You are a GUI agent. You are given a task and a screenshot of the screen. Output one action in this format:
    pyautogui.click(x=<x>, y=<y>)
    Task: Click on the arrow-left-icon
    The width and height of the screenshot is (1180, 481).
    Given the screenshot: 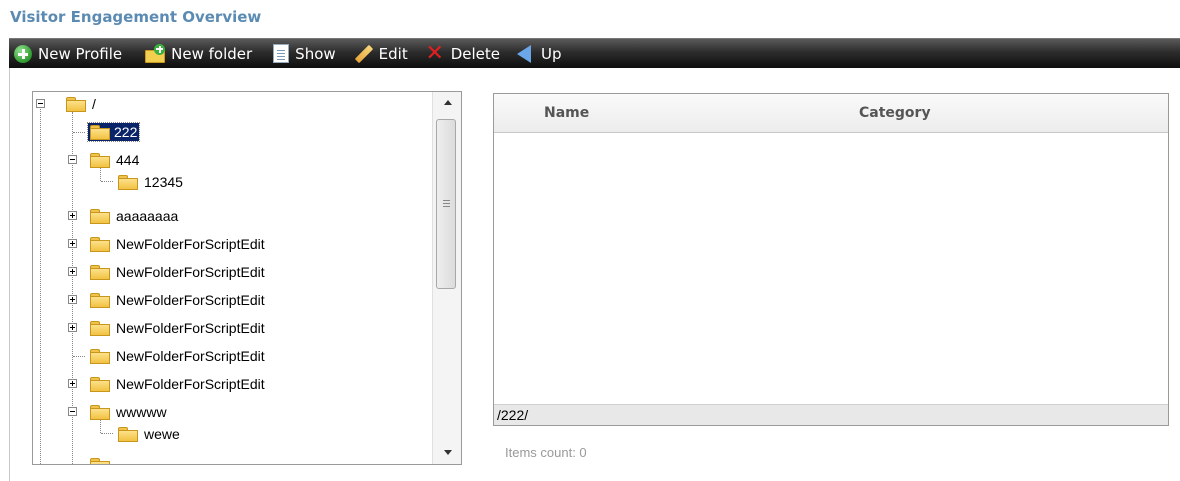 What is the action you would take?
    pyautogui.click(x=524, y=53)
    